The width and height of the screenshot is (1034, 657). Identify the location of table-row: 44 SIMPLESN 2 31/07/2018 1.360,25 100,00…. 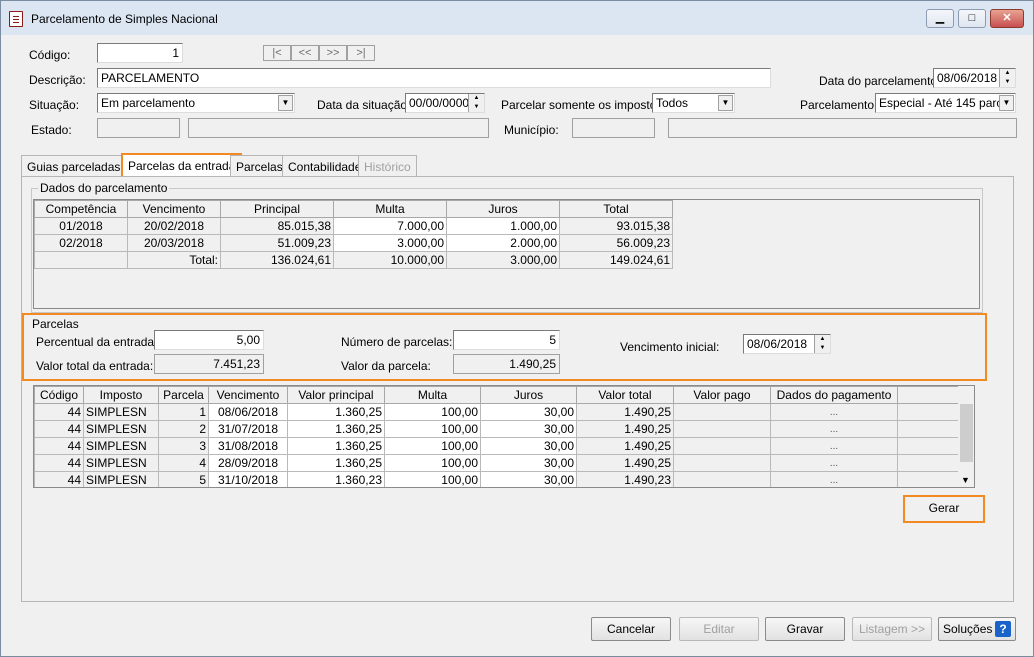
(497, 429).